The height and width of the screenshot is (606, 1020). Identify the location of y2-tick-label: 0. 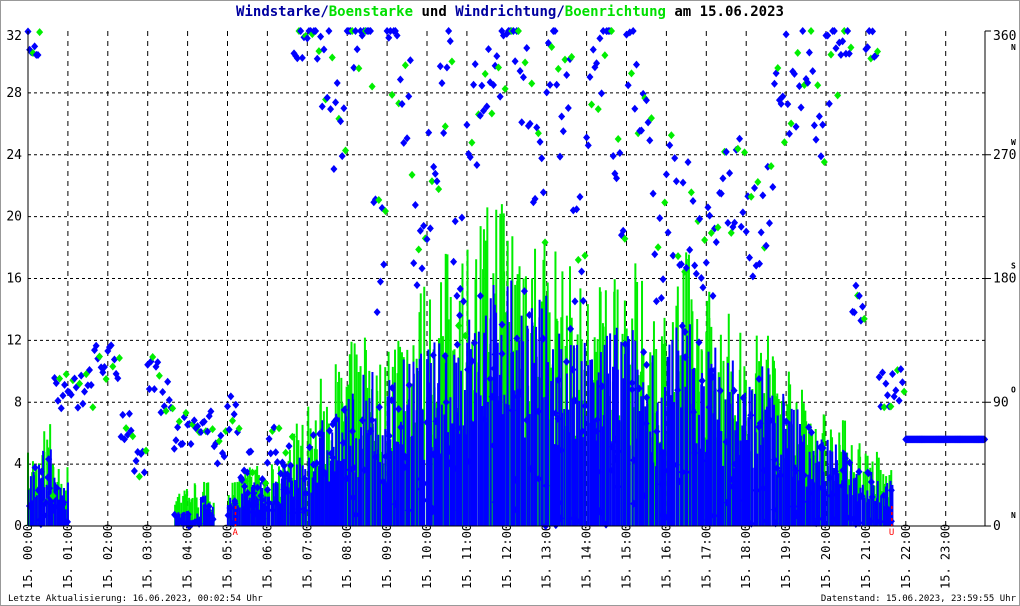
(997, 526).